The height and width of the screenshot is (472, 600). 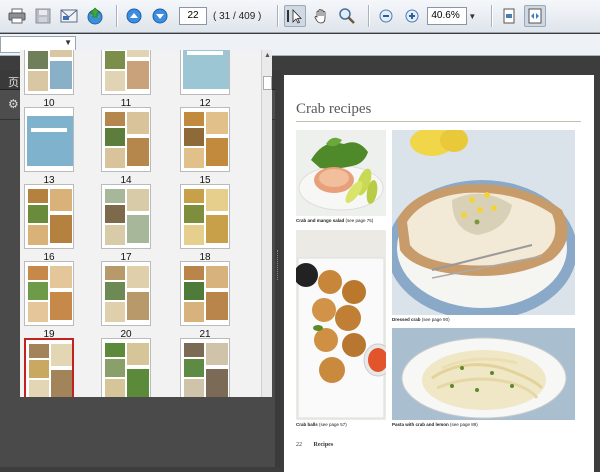 I want to click on crab-balls-title: Crab balls, so click(x=307, y=424).